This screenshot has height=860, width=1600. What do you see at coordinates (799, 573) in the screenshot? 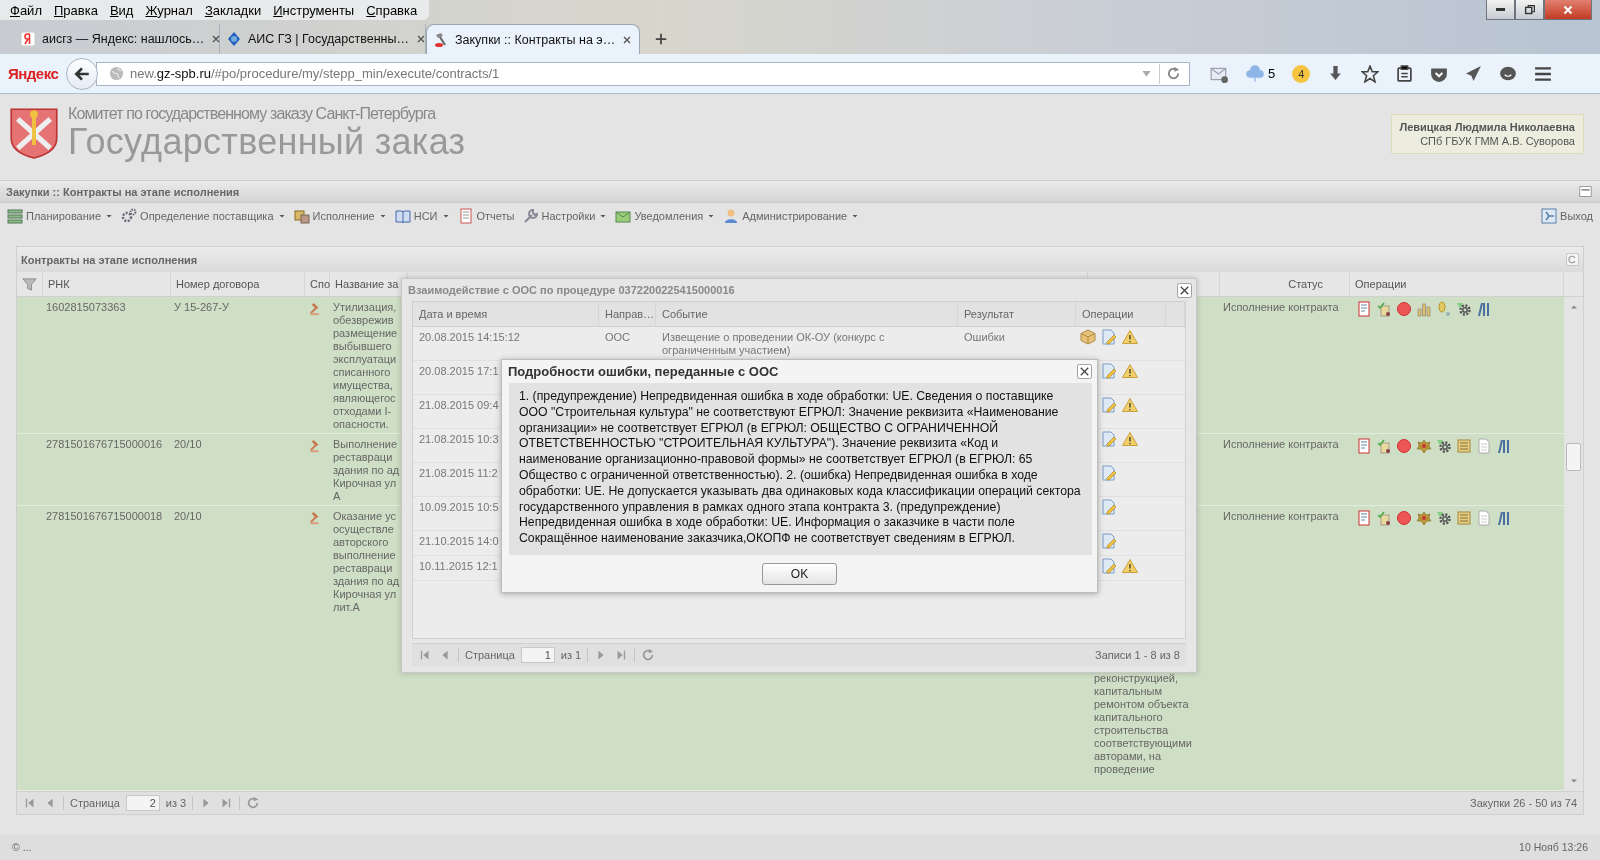
I see `ok-button: OK` at bounding box center [799, 573].